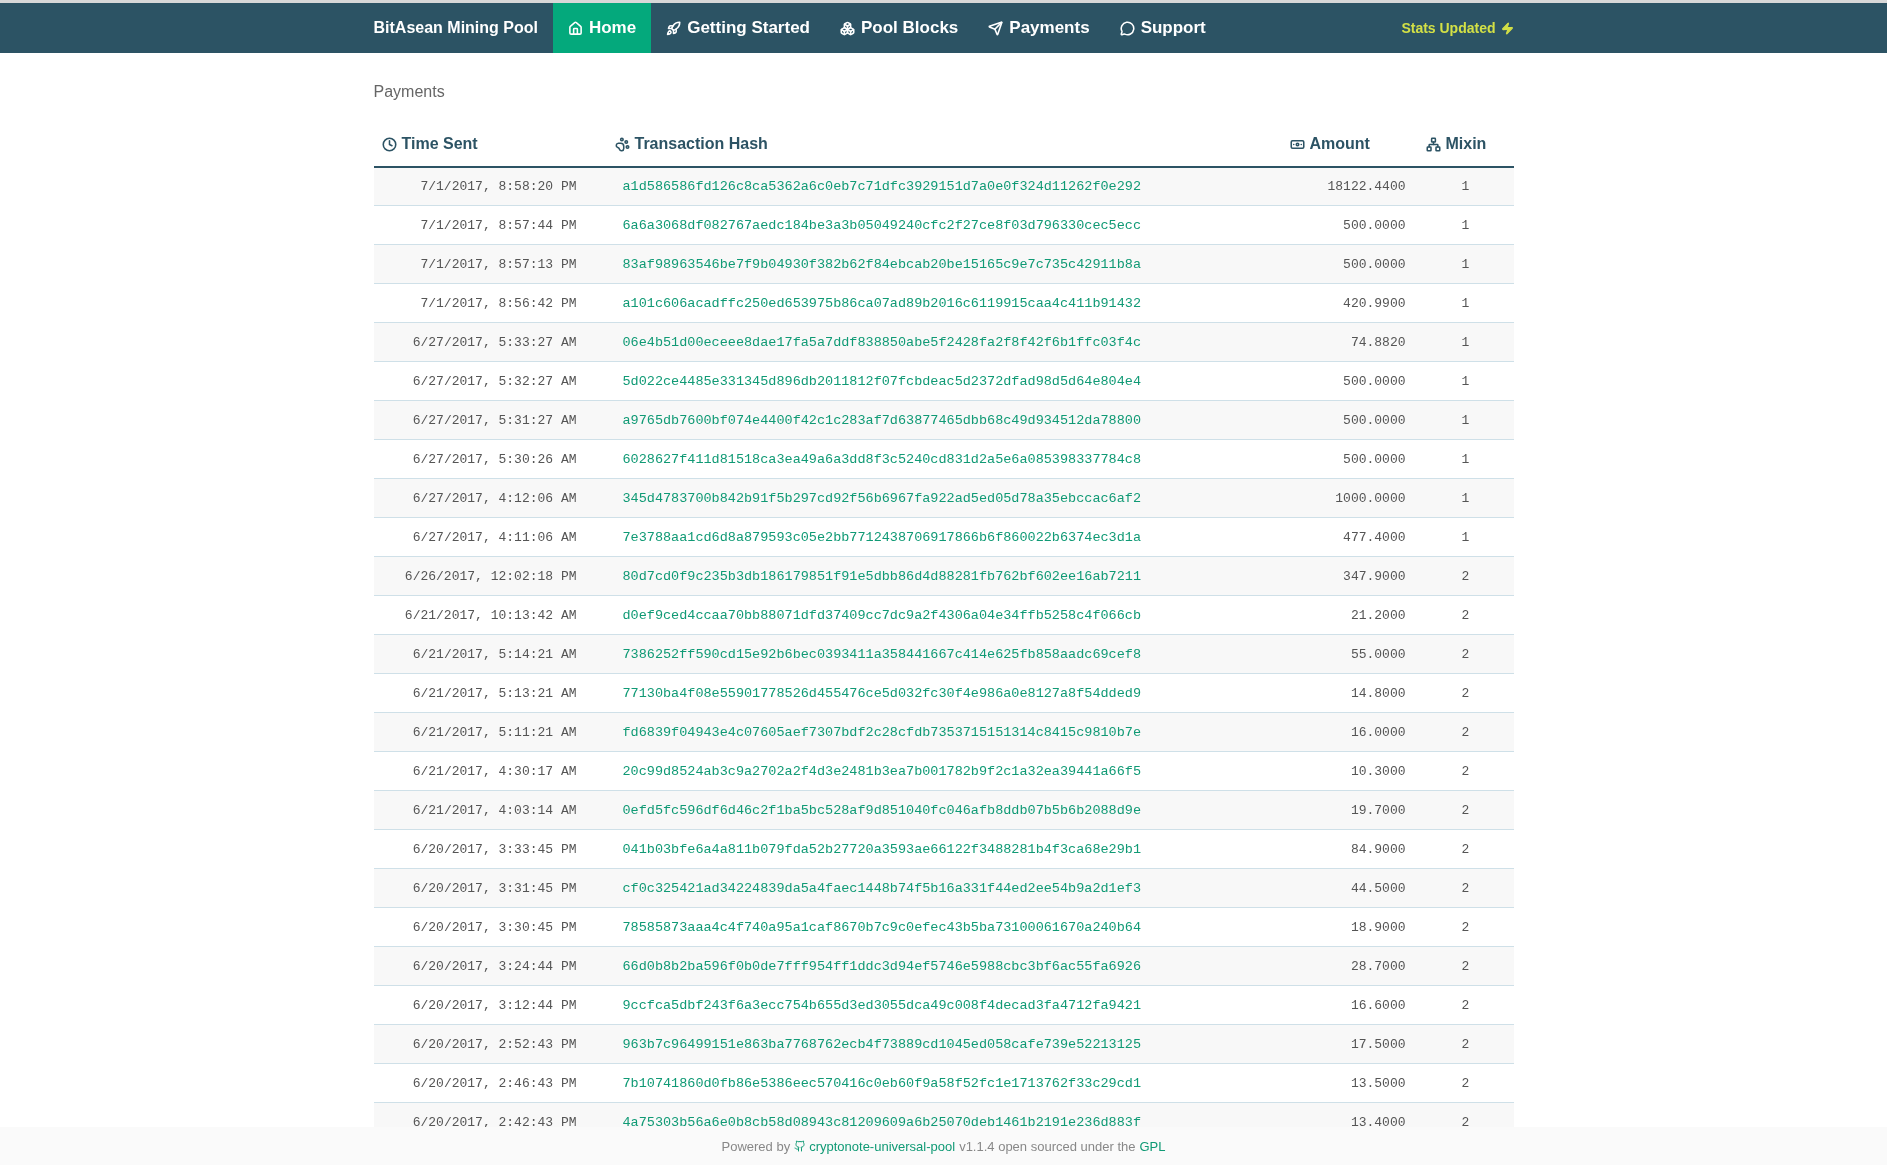 This screenshot has width=1887, height=1165. I want to click on time-cell: 6/21/2017, 10:13:42 AM, so click(490, 615).